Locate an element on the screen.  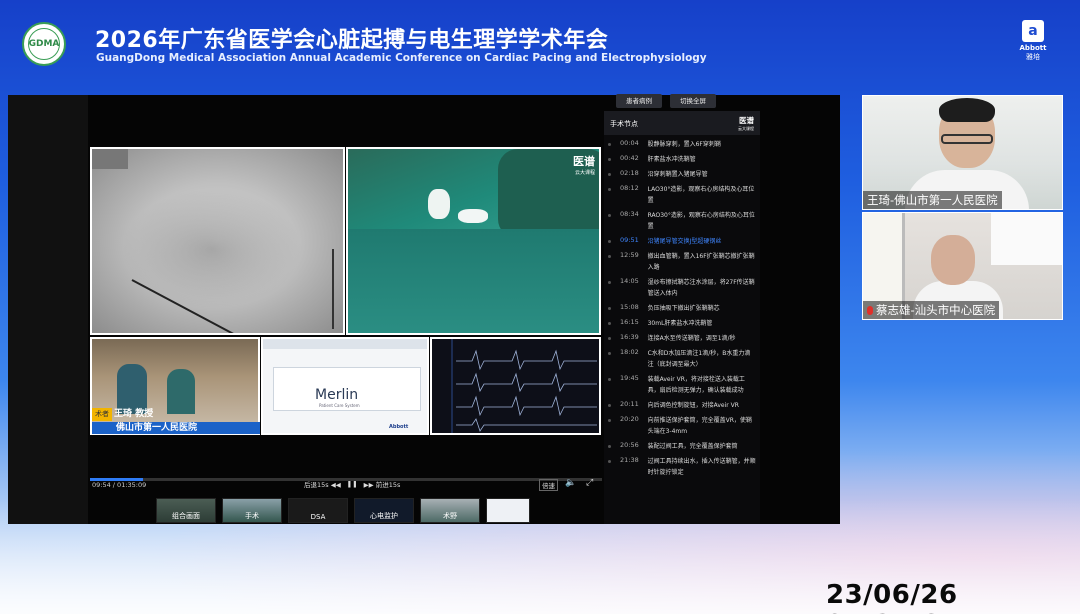
toggle-fullscreen-button: 切换全屏 is located at coordinates (693, 101).